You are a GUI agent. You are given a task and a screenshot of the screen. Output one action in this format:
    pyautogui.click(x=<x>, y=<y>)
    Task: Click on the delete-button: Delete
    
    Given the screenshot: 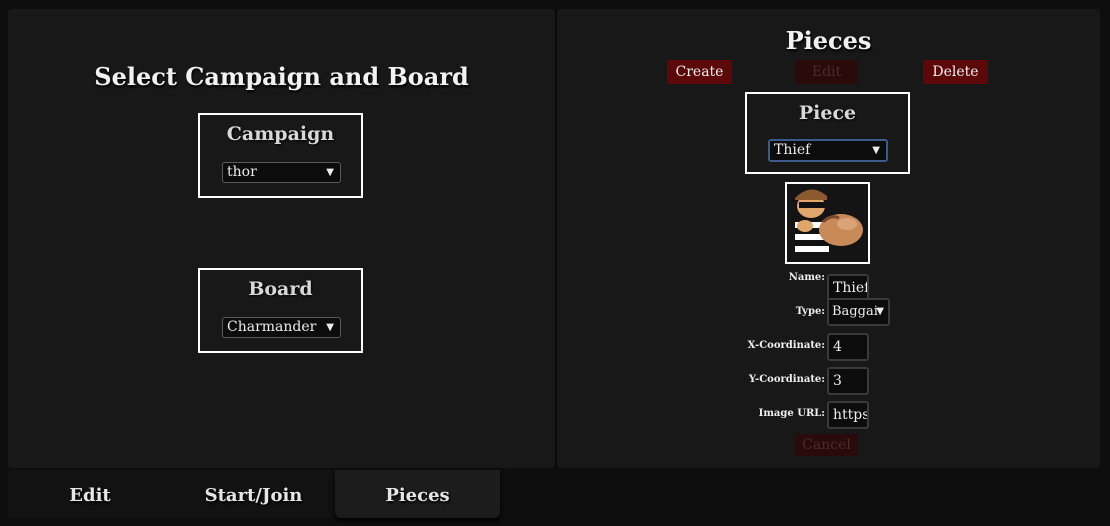 What is the action you would take?
    pyautogui.click(x=955, y=72)
    